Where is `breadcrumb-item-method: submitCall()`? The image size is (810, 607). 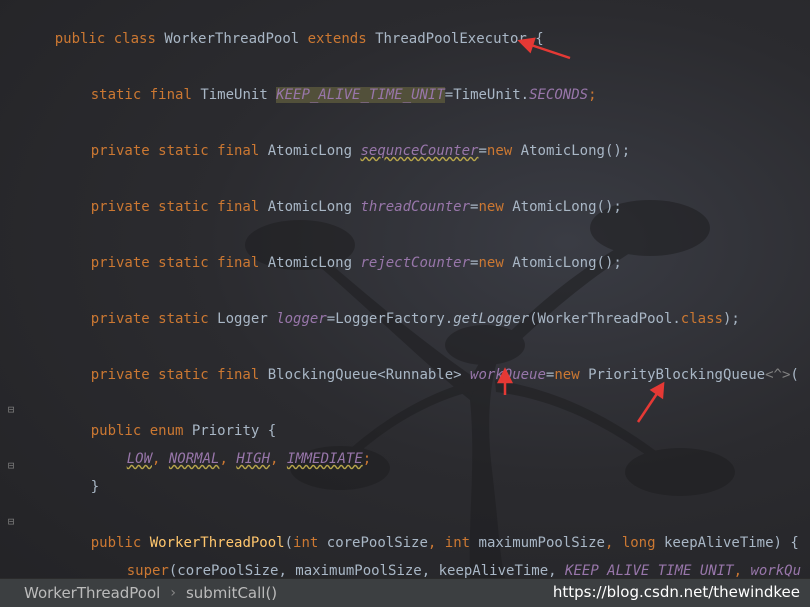 breadcrumb-item-method: submitCall() is located at coordinates (231, 593).